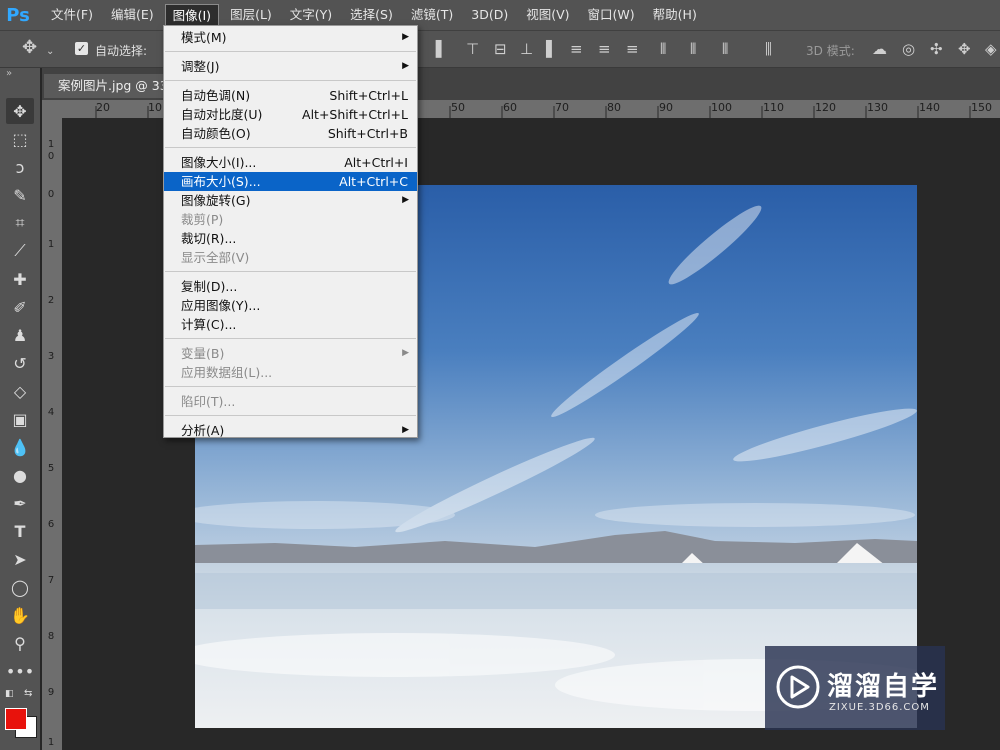 The height and width of the screenshot is (750, 1000). I want to click on image-menu-item: 画布大小(S)... Alt+Ctrl+C, so click(290, 181).